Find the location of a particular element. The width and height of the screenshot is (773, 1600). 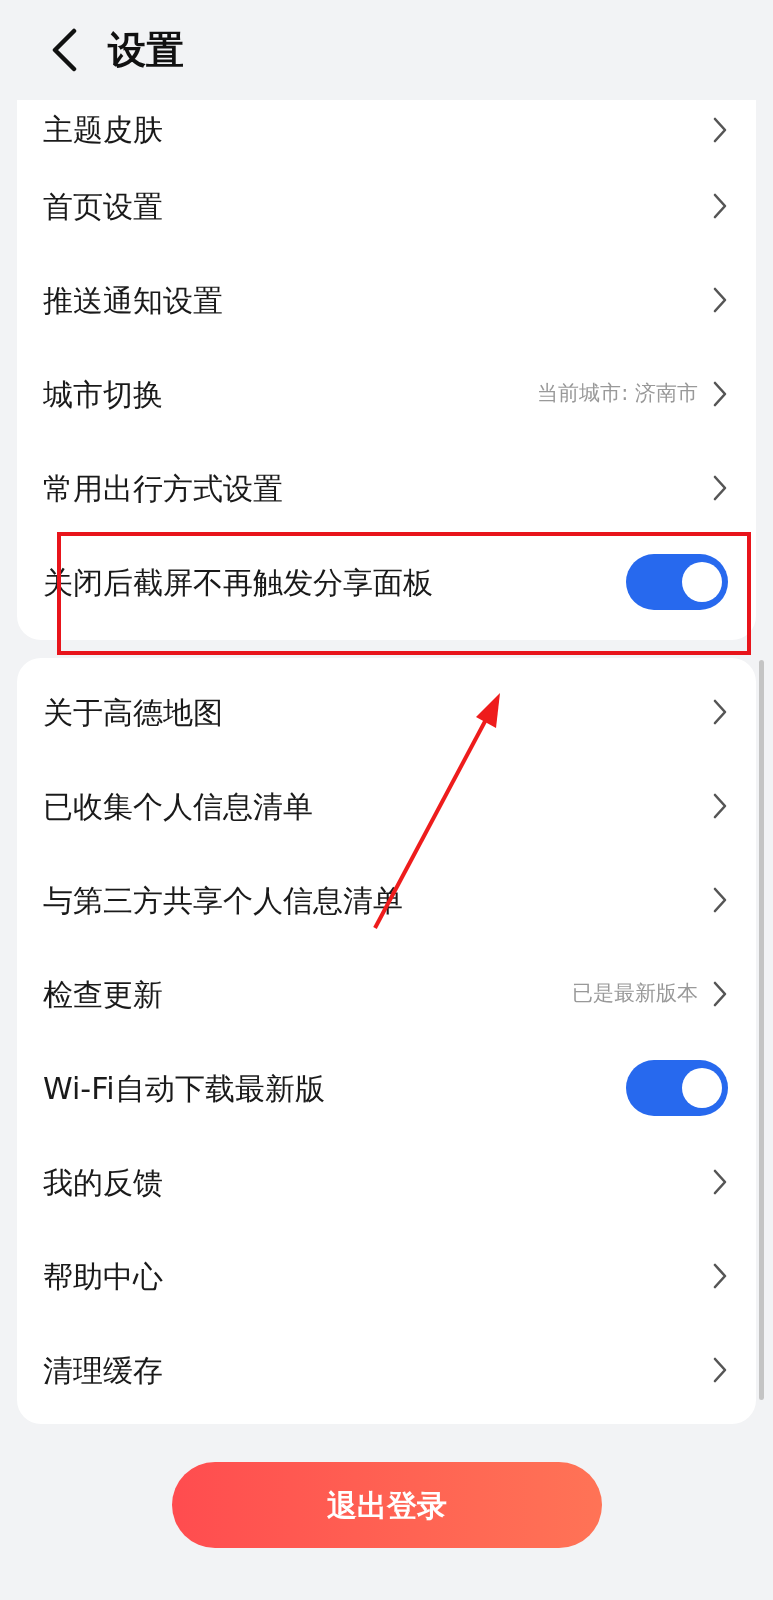

setting-label: 主题皮肤 is located at coordinates (103, 130).